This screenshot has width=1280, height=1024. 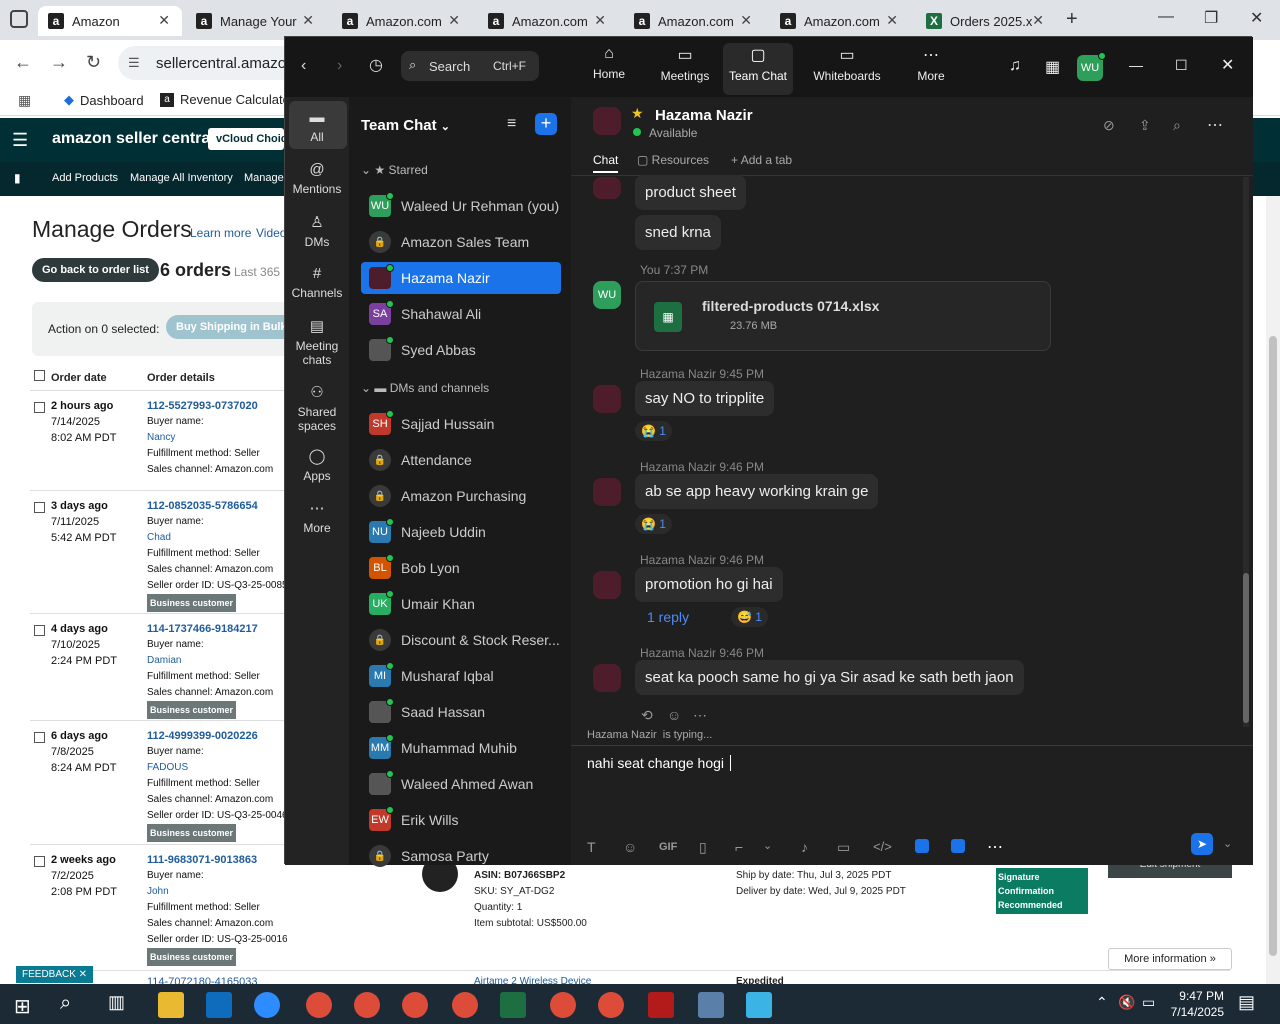 I want to click on site-info-icon: ☰, so click(x=134, y=63).